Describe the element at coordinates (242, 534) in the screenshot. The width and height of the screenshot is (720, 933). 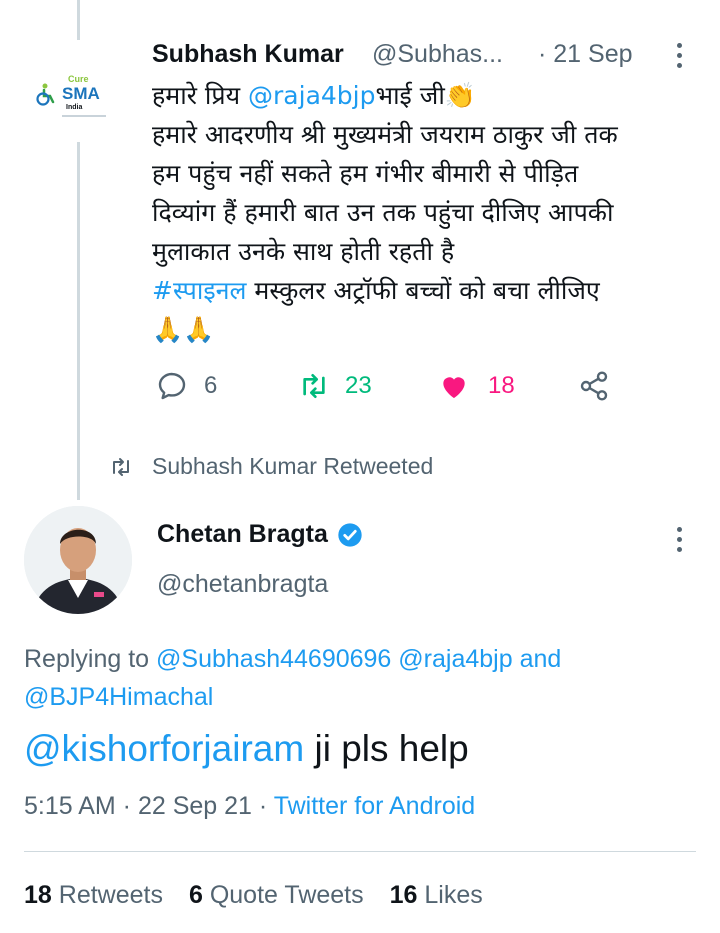
I see `main-author-name: Chetan Bragta` at that location.